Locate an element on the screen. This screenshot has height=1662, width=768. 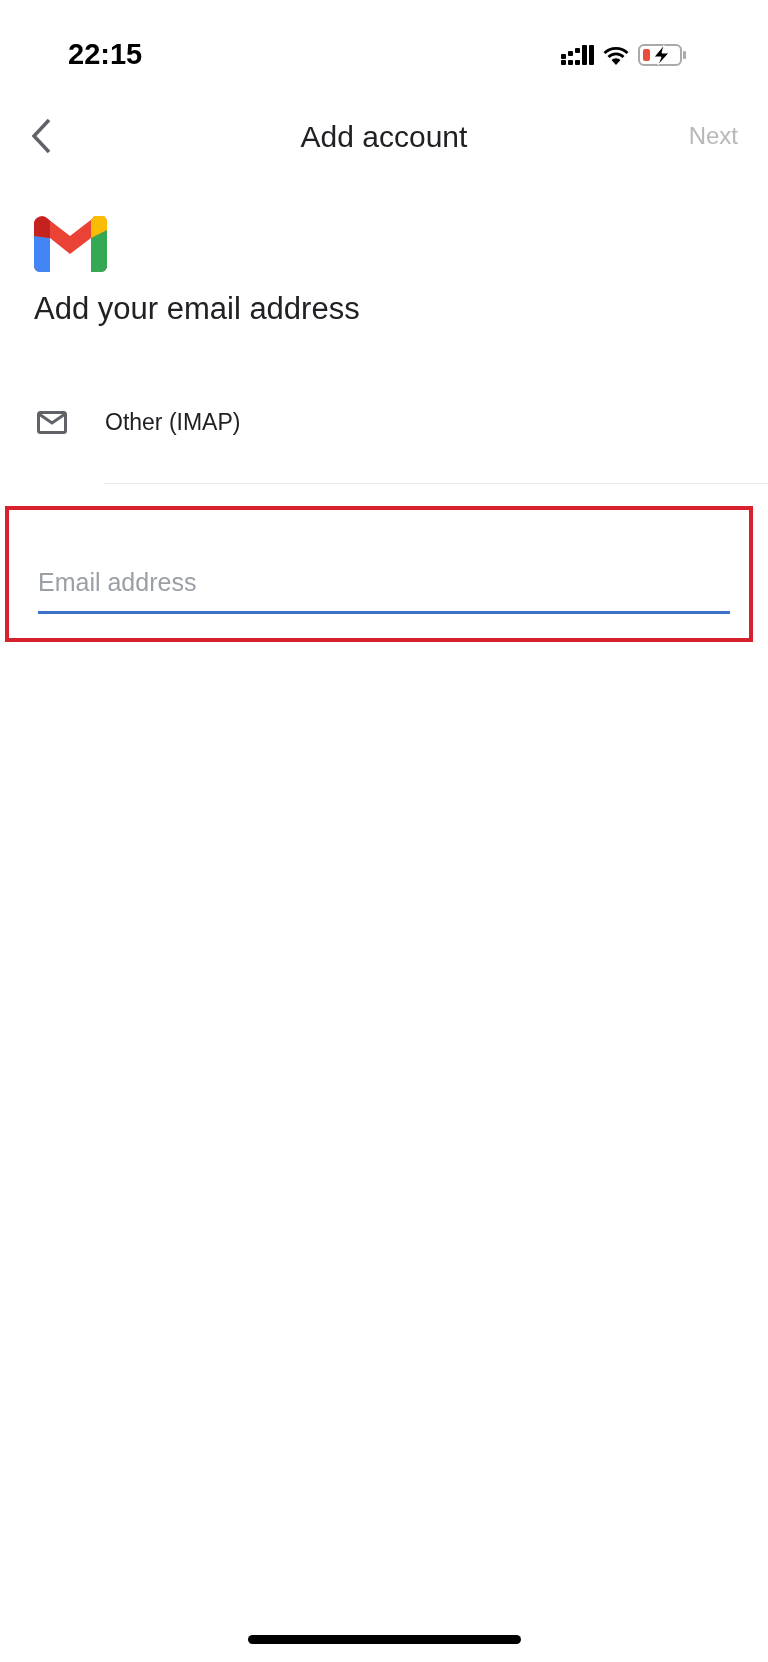
email-field: Email address is located at coordinates (384, 585).